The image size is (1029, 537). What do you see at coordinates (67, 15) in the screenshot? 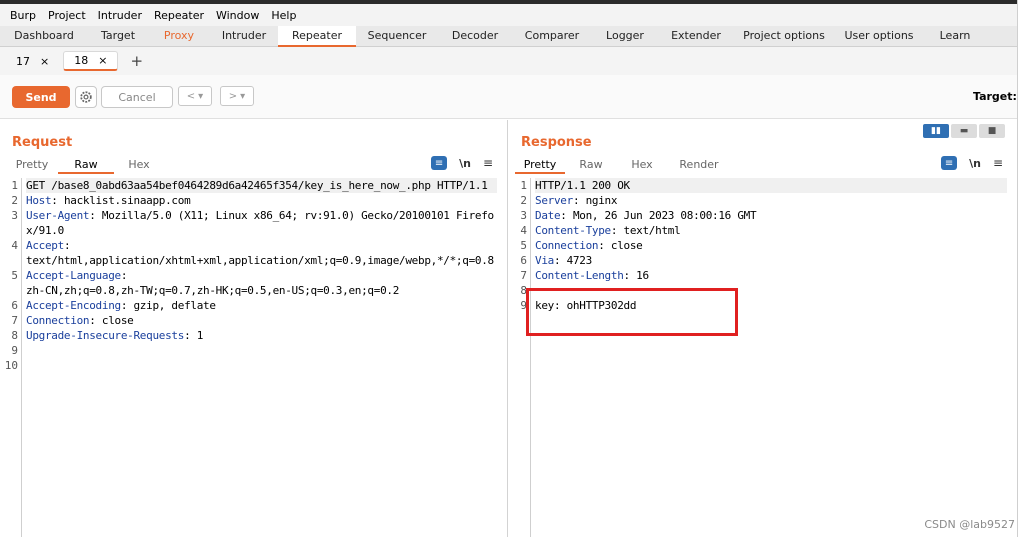
I see `menu-project: Project` at bounding box center [67, 15].